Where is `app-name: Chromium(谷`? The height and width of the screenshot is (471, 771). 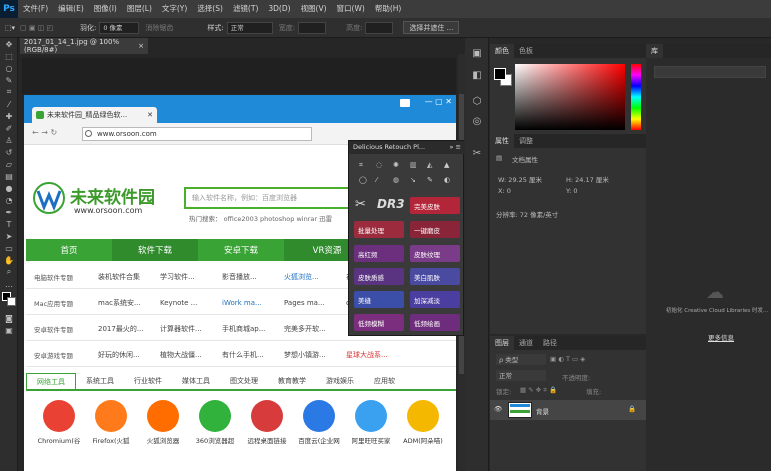 app-name: Chromium(谷 is located at coordinates (59, 441).